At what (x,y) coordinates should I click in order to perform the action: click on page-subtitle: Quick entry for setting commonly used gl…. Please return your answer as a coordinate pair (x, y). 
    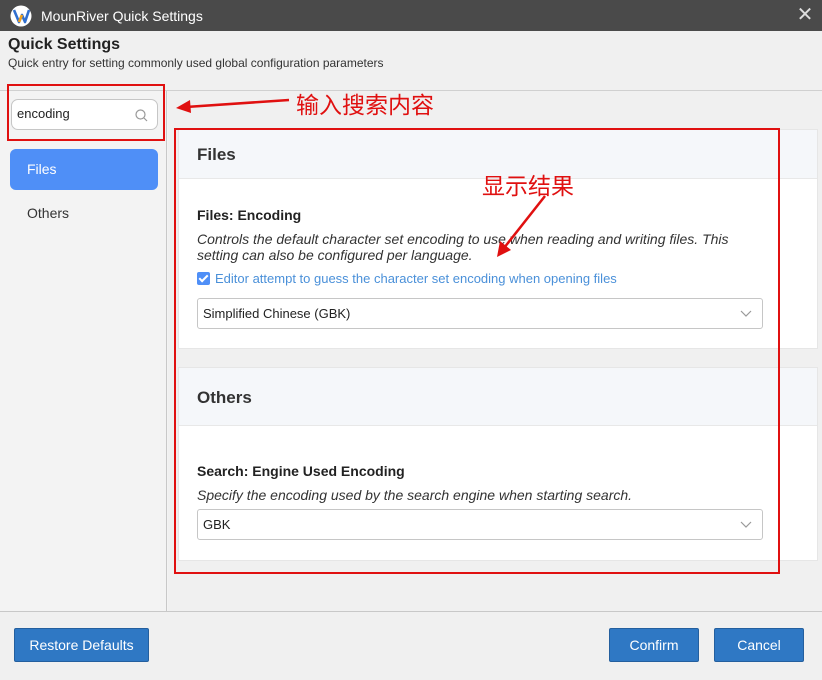
    Looking at the image, I should click on (196, 63).